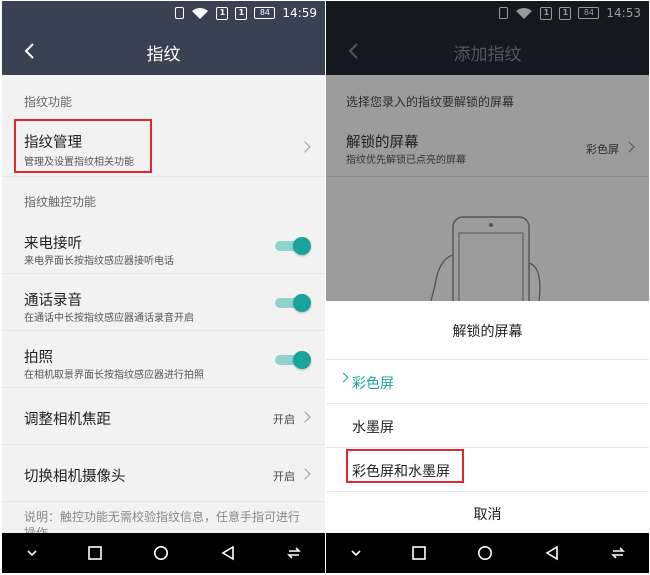 Image resolution: width=650 pixels, height=575 pixels. Describe the element at coordinates (487, 332) in the screenshot. I see `sheet-title: 解锁的屏幕` at that location.